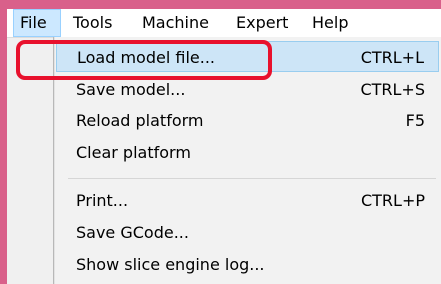 The height and width of the screenshot is (284, 441). Describe the element at coordinates (392, 200) in the screenshot. I see `menu-item-shortcut: CTRL+P` at that location.